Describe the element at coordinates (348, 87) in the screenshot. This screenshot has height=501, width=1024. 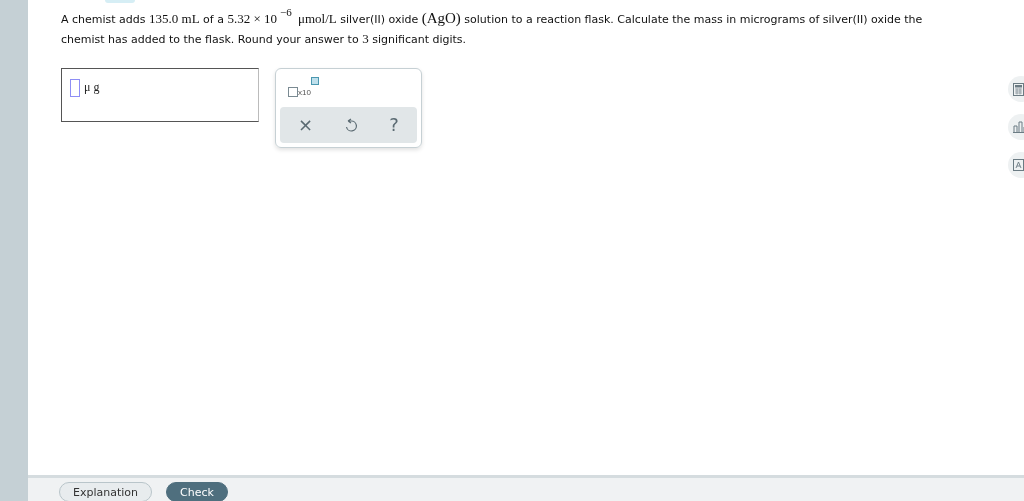
I see `exponent-template-button: x10` at that location.